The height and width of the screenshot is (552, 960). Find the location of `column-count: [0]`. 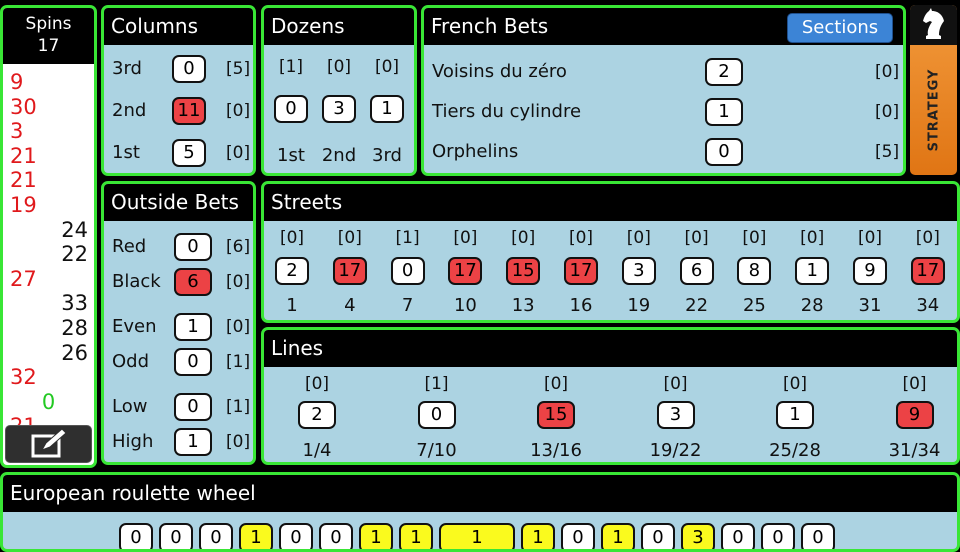

column-count: [0] is located at coordinates (238, 153).